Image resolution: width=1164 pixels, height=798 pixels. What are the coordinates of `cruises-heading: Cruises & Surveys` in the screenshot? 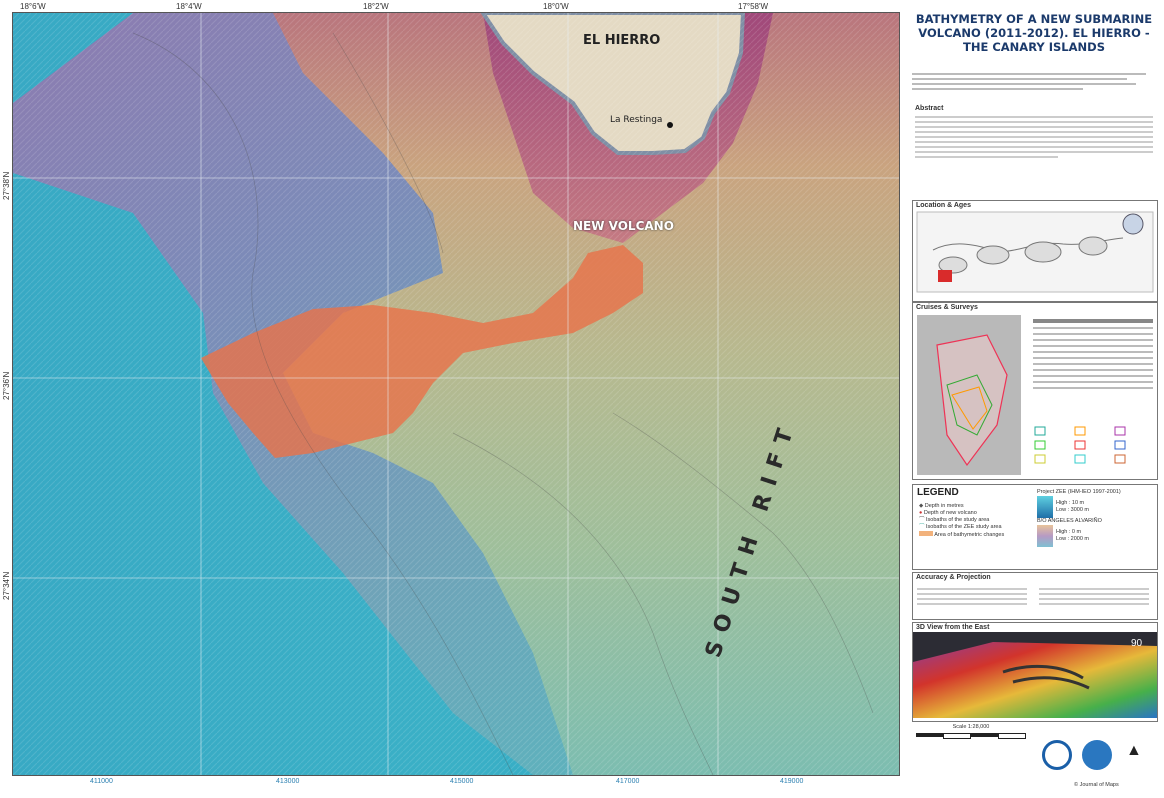 It's located at (947, 307).